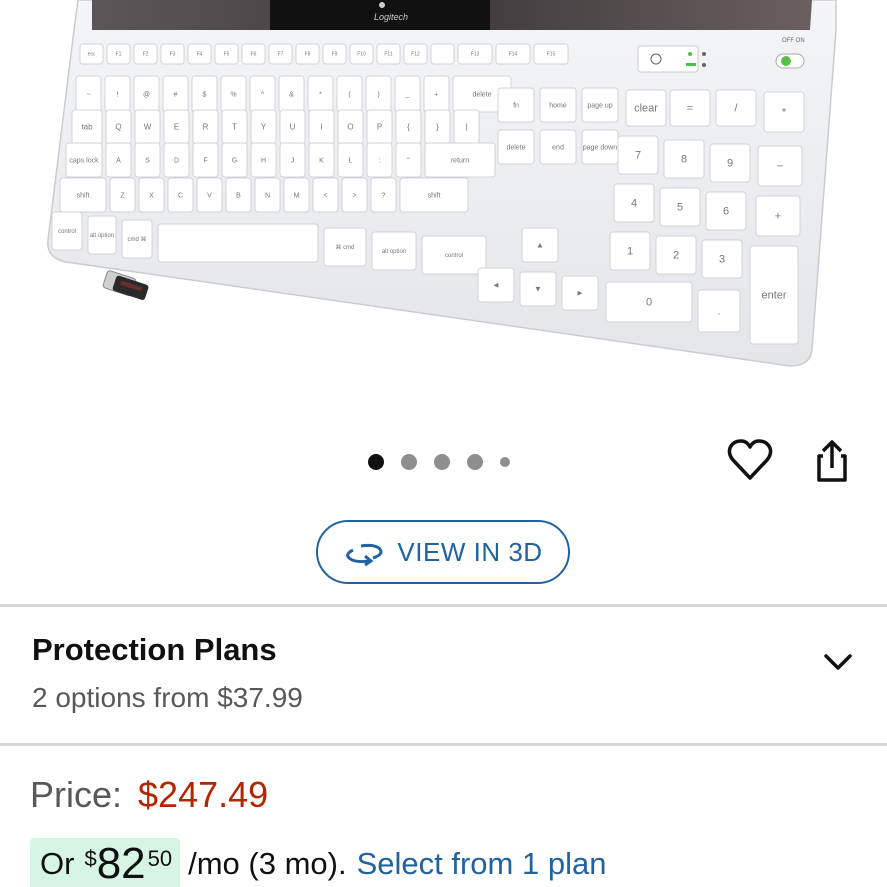  Describe the element at coordinates (118, 127) in the screenshot. I see `key-label: Q` at that location.